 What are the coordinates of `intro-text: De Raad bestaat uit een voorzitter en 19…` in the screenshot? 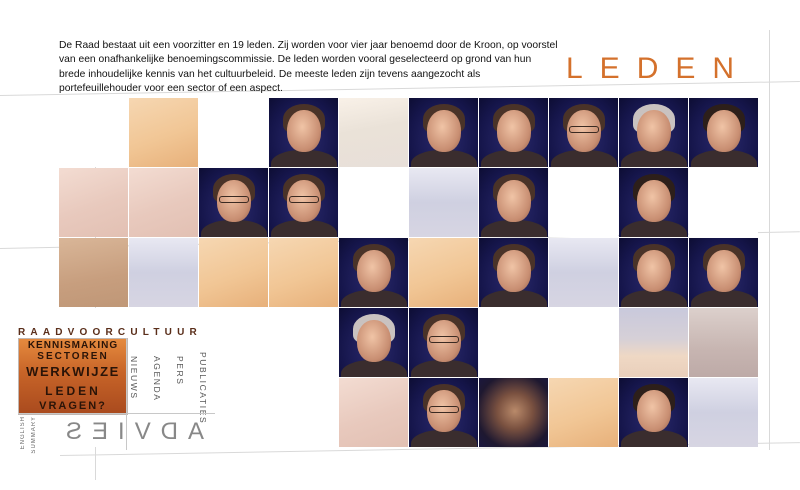 It's located at (308, 67).